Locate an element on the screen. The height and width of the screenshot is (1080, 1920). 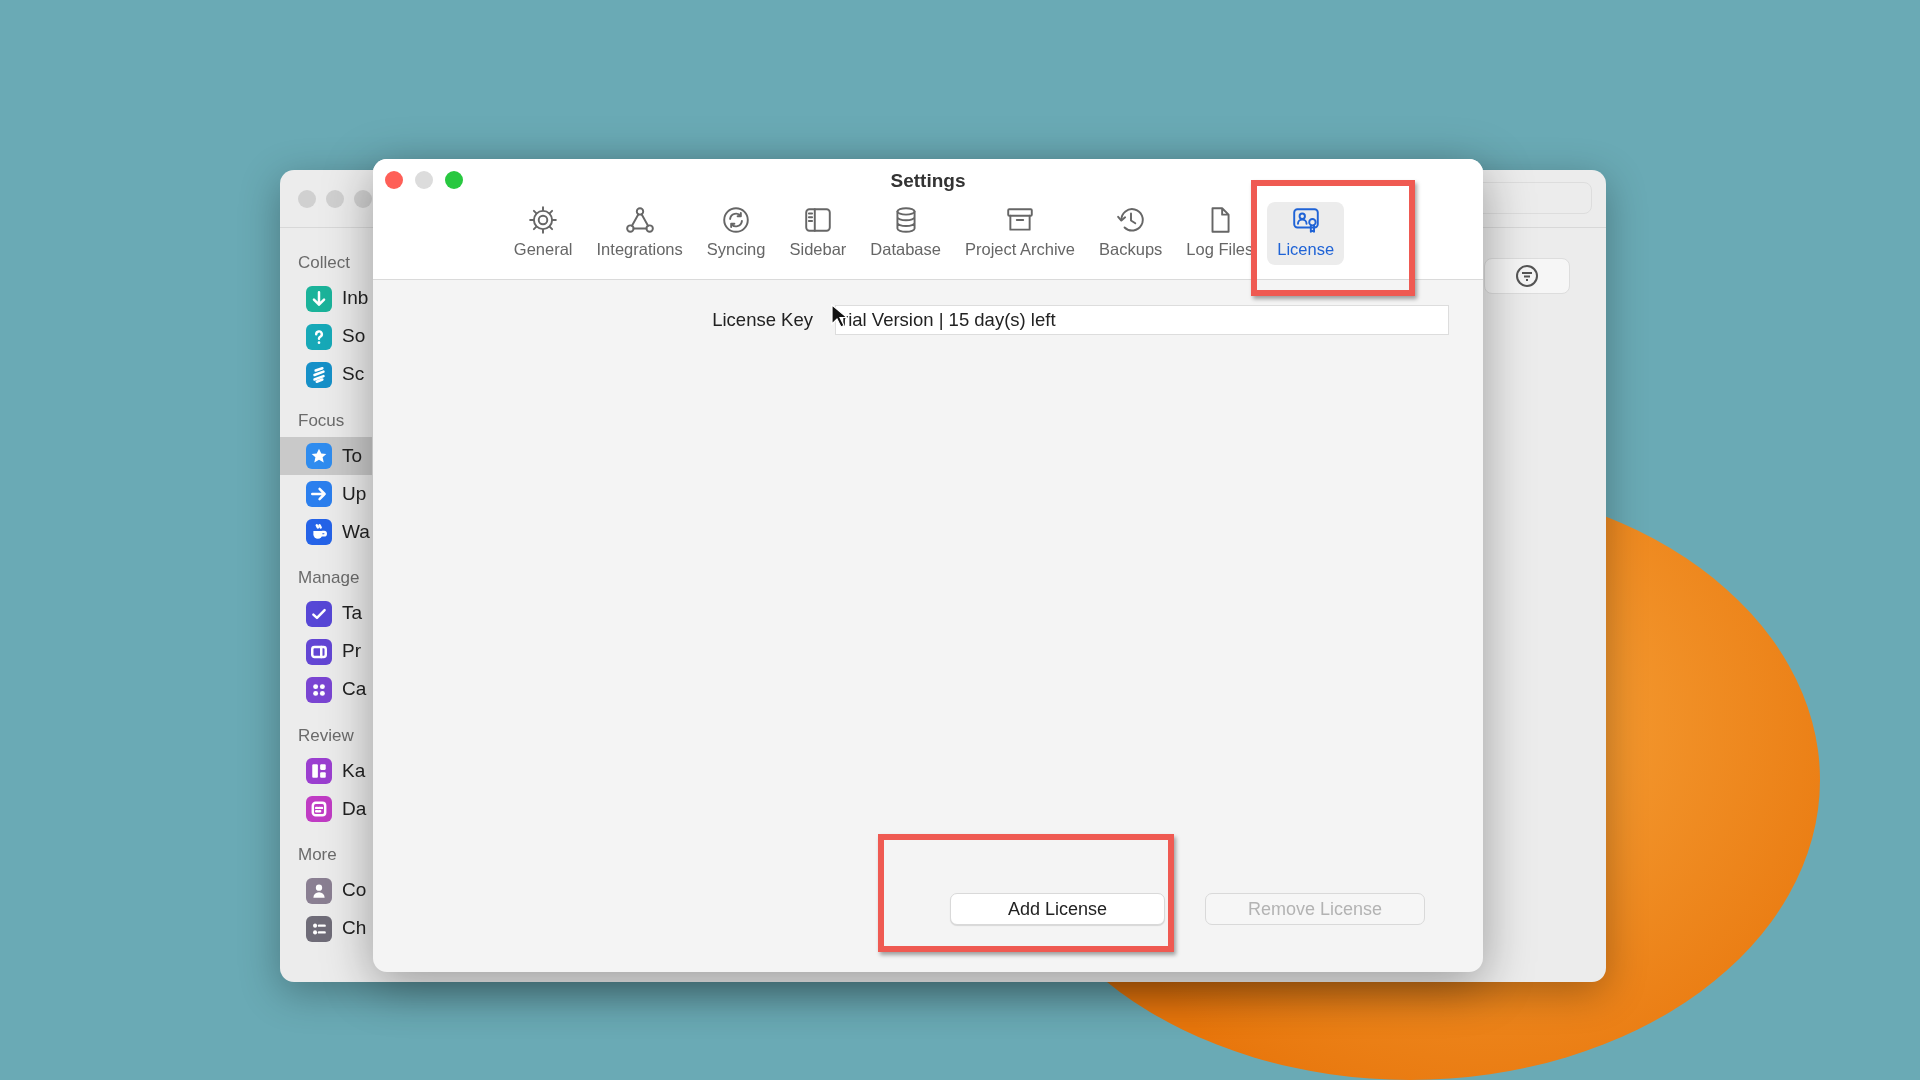
toolbar-tab: Syncing is located at coordinates (736, 233).